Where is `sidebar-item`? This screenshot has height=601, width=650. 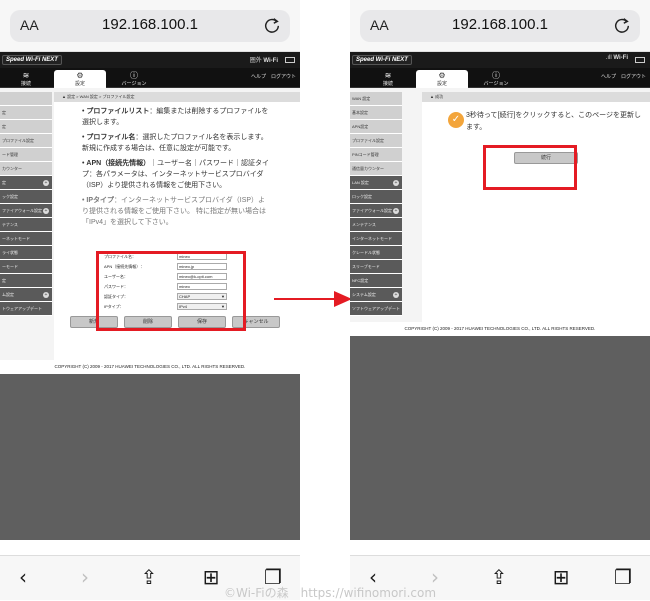 sidebar-item is located at coordinates (26, 99).